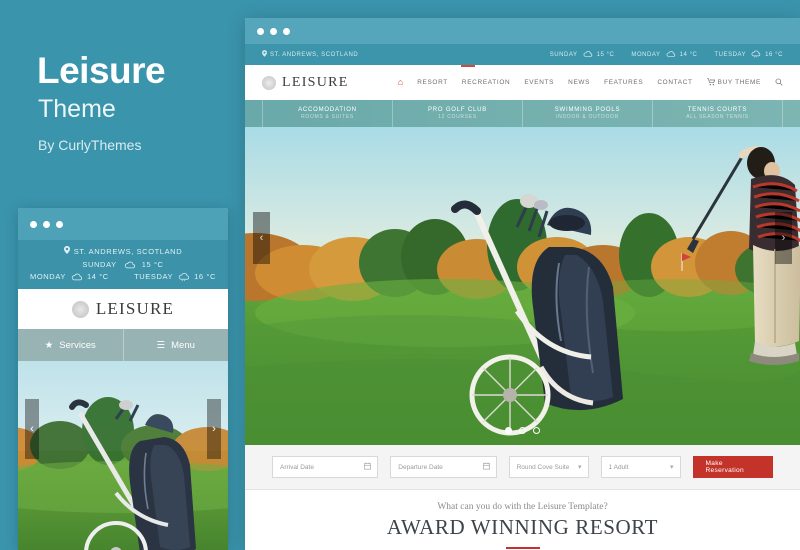 The height and width of the screenshot is (550, 800). Describe the element at coordinates (161, 345) in the screenshot. I see `hamburger-icon: ☰` at that location.